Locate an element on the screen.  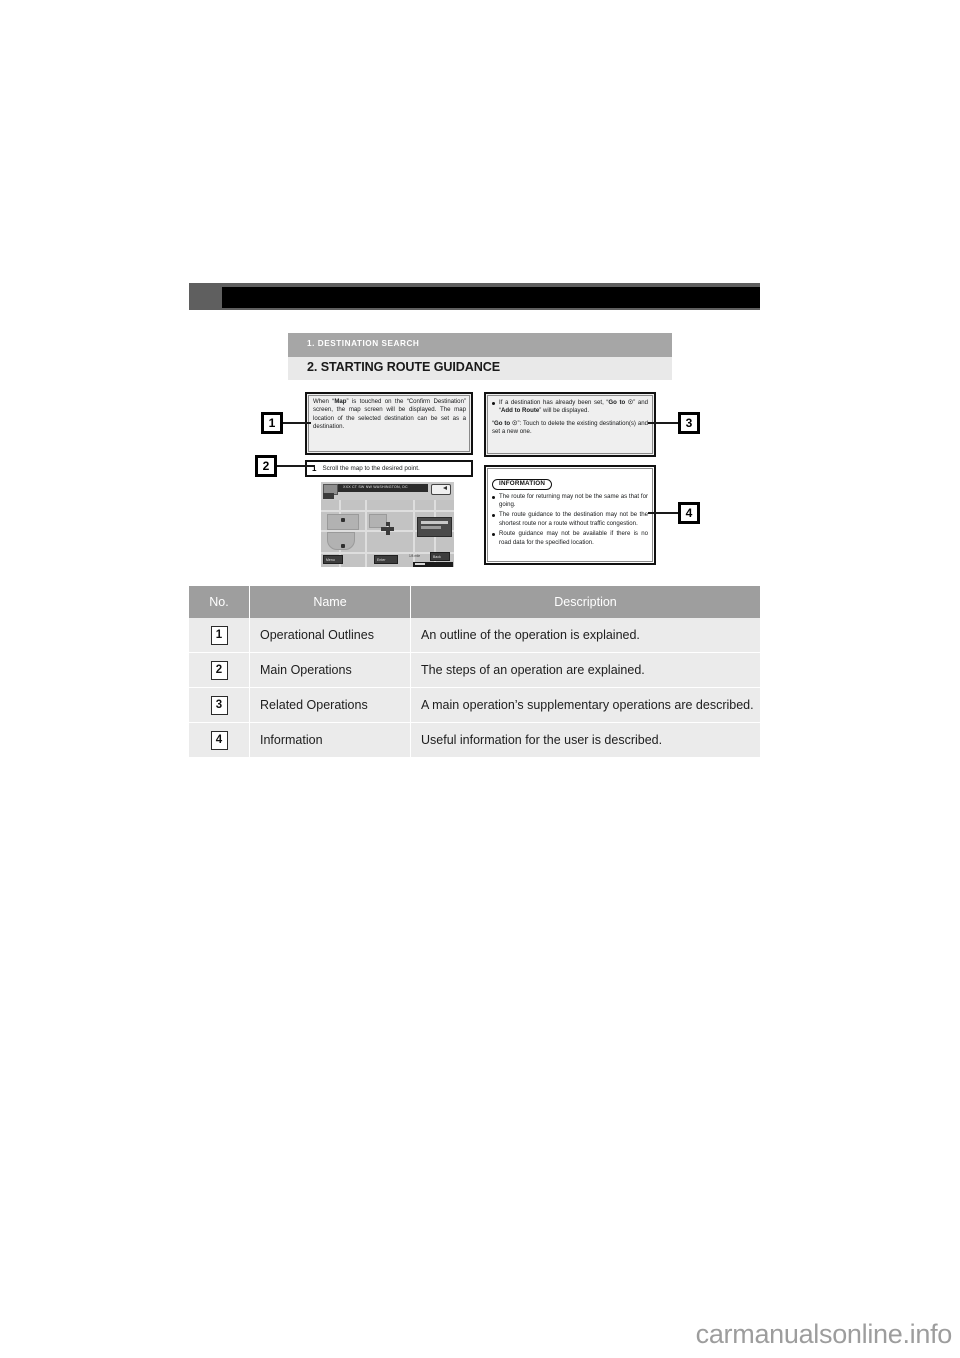
legend-row-2-name: Main Operations is located at coordinates (330, 670).